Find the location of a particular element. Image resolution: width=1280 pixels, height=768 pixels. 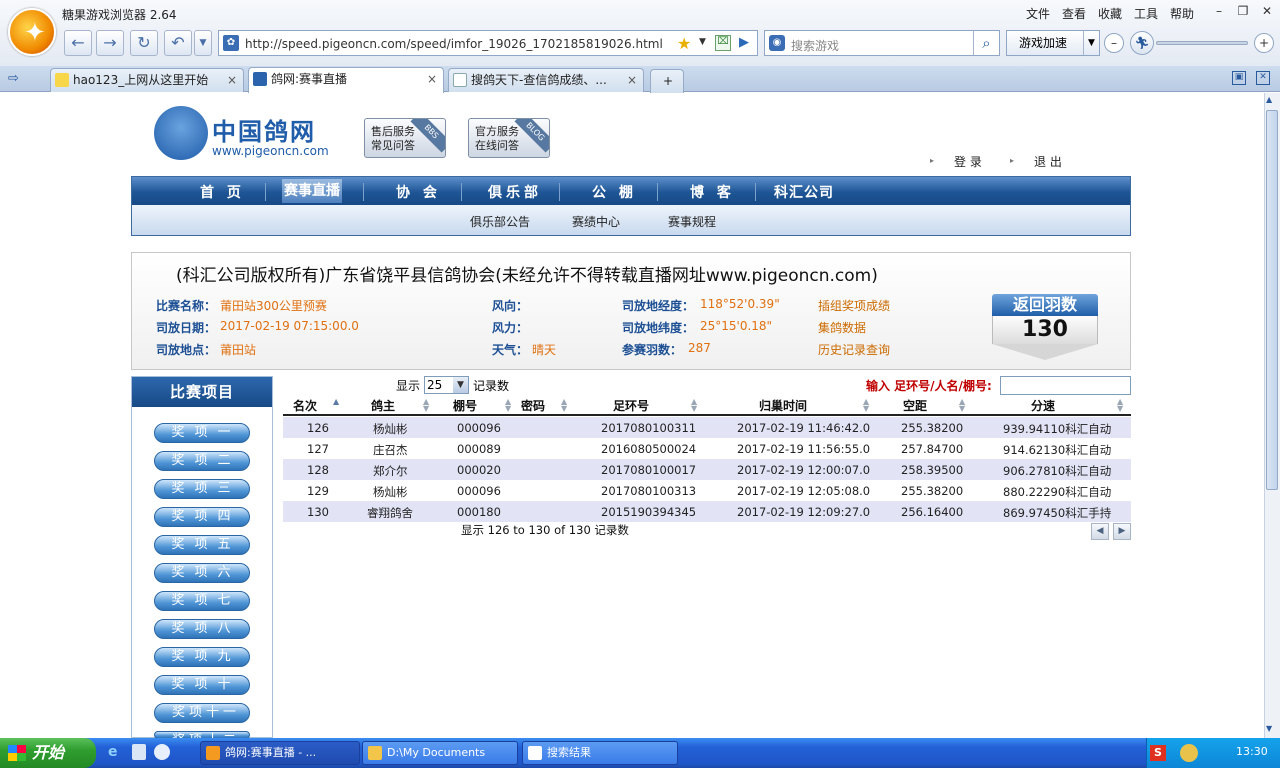

col-distance: 空距 is located at coordinates (915, 405).